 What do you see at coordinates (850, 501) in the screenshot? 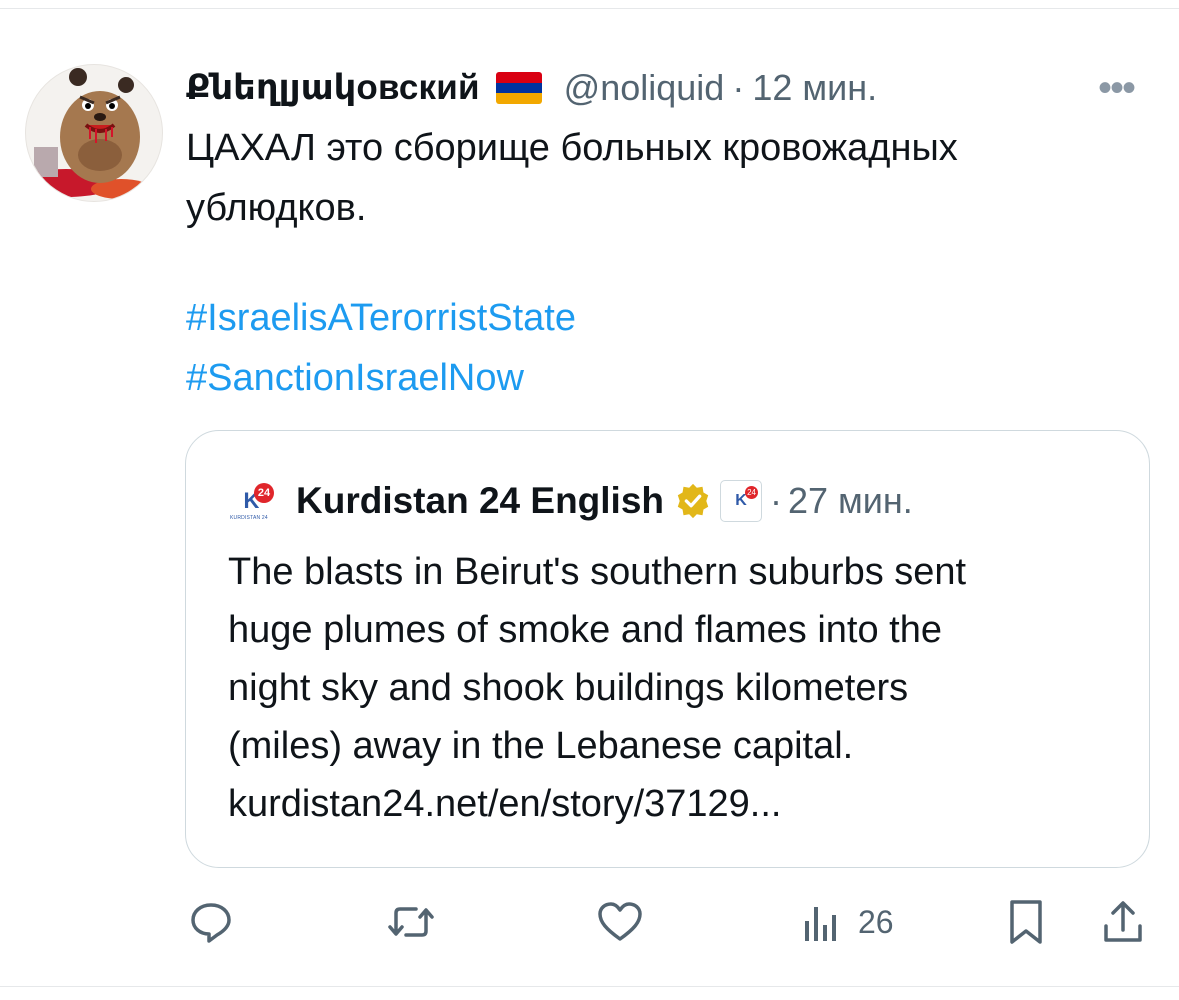
I see `quoted-timestamp: 27 мин.` at bounding box center [850, 501].